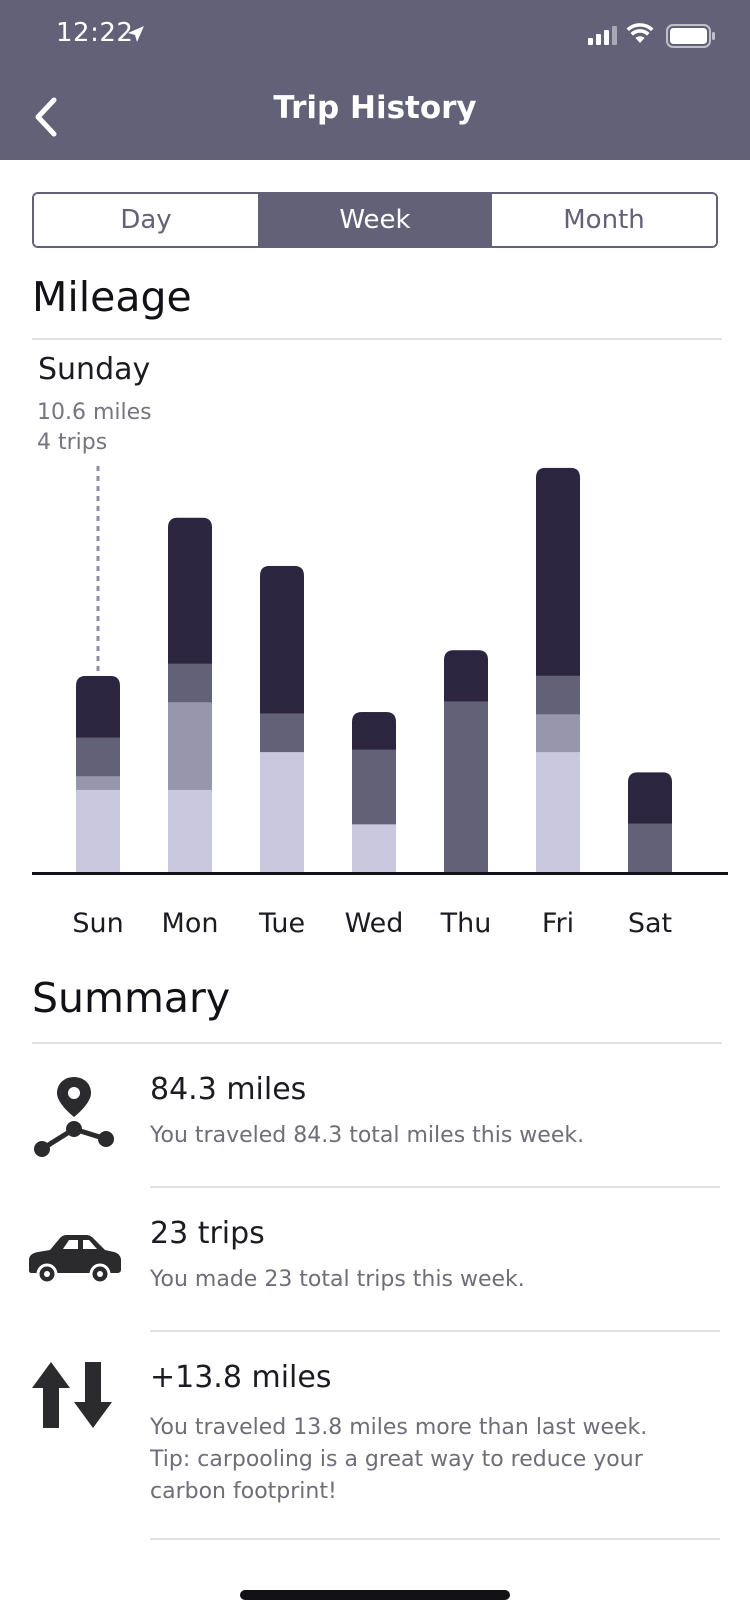  Describe the element at coordinates (650, 923) in the screenshot. I see `x-tick-label: Sat` at that location.